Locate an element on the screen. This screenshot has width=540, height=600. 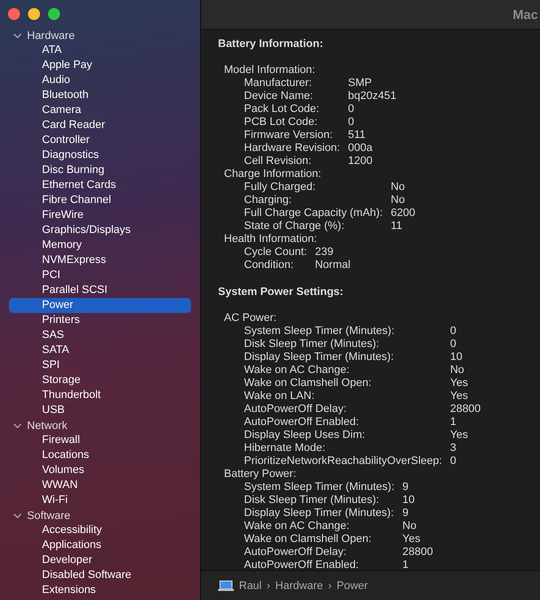
sidebar-item: NVMExpress is located at coordinates (100, 260).